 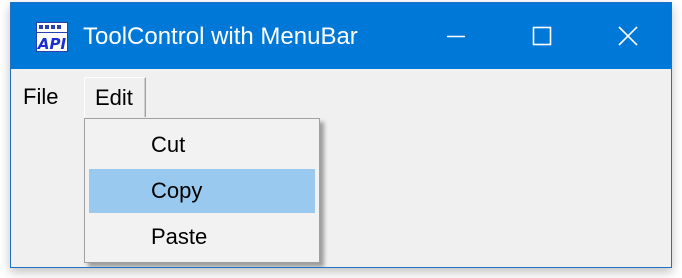 I want to click on menu-file: File, so click(x=41, y=97).